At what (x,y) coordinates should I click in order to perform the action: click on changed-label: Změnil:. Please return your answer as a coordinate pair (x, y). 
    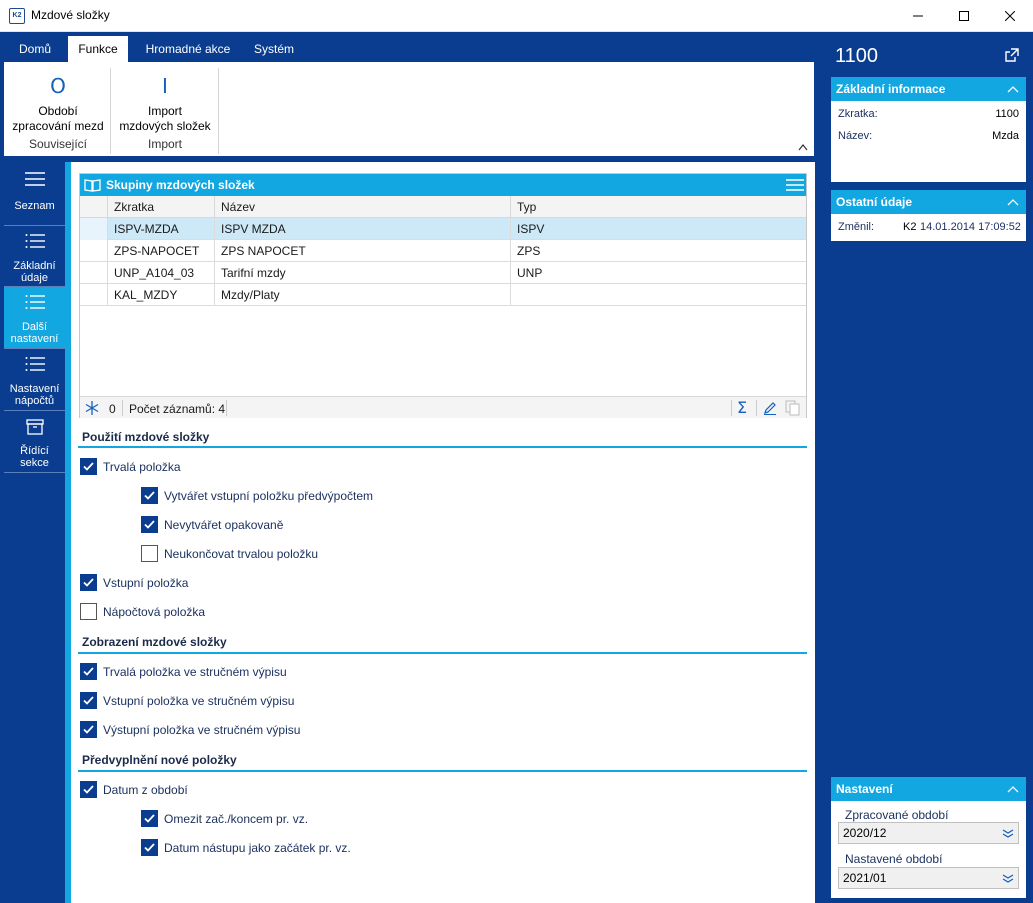
    Looking at the image, I should click on (856, 227).